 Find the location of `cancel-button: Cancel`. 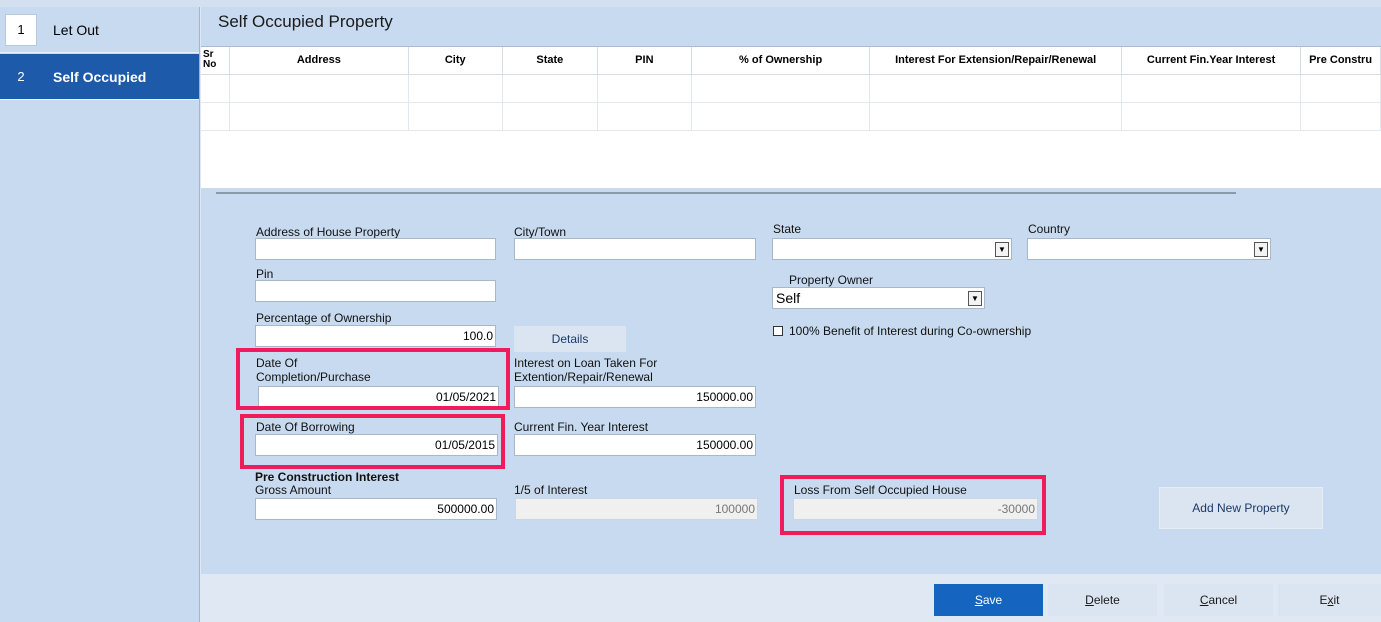

cancel-button: Cancel is located at coordinates (1218, 600).